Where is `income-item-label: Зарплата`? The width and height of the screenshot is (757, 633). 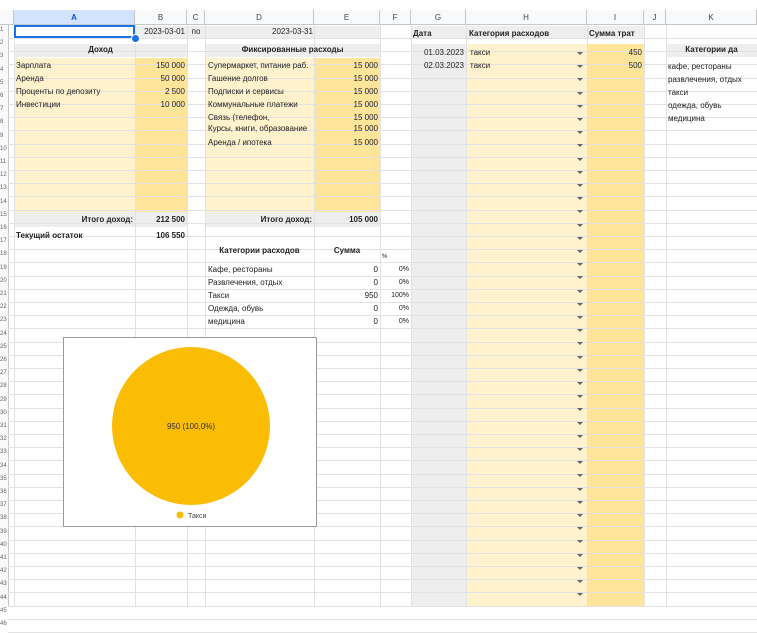
income-item-label: Зарплата is located at coordinates (33, 66).